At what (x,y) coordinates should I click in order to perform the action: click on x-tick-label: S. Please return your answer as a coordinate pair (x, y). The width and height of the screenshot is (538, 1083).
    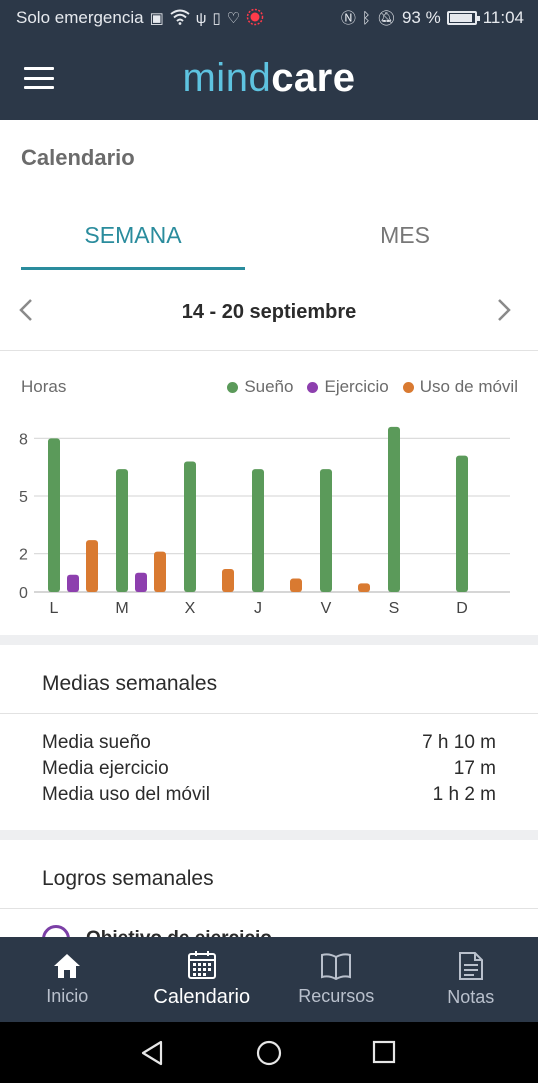
    Looking at the image, I should click on (394, 608).